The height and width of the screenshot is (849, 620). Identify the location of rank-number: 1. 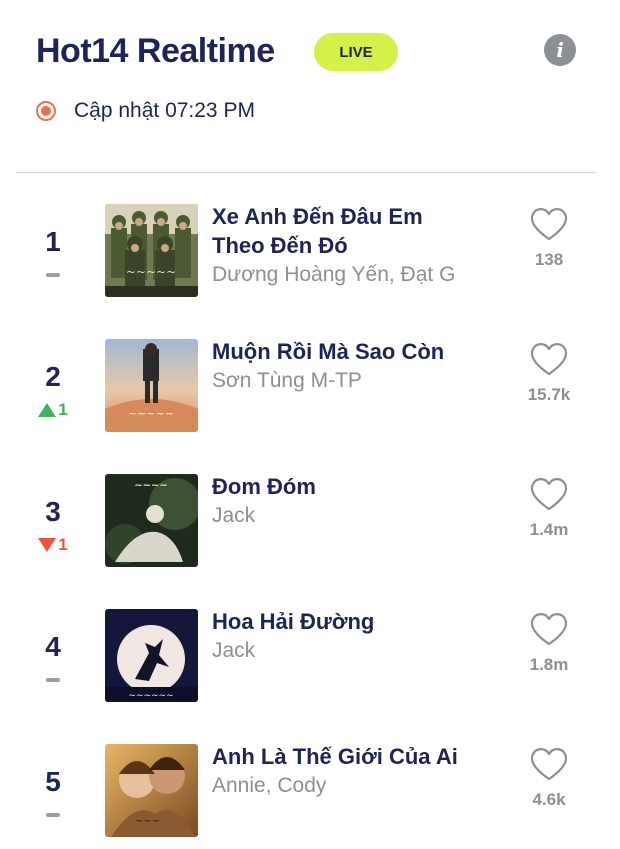
(53, 241).